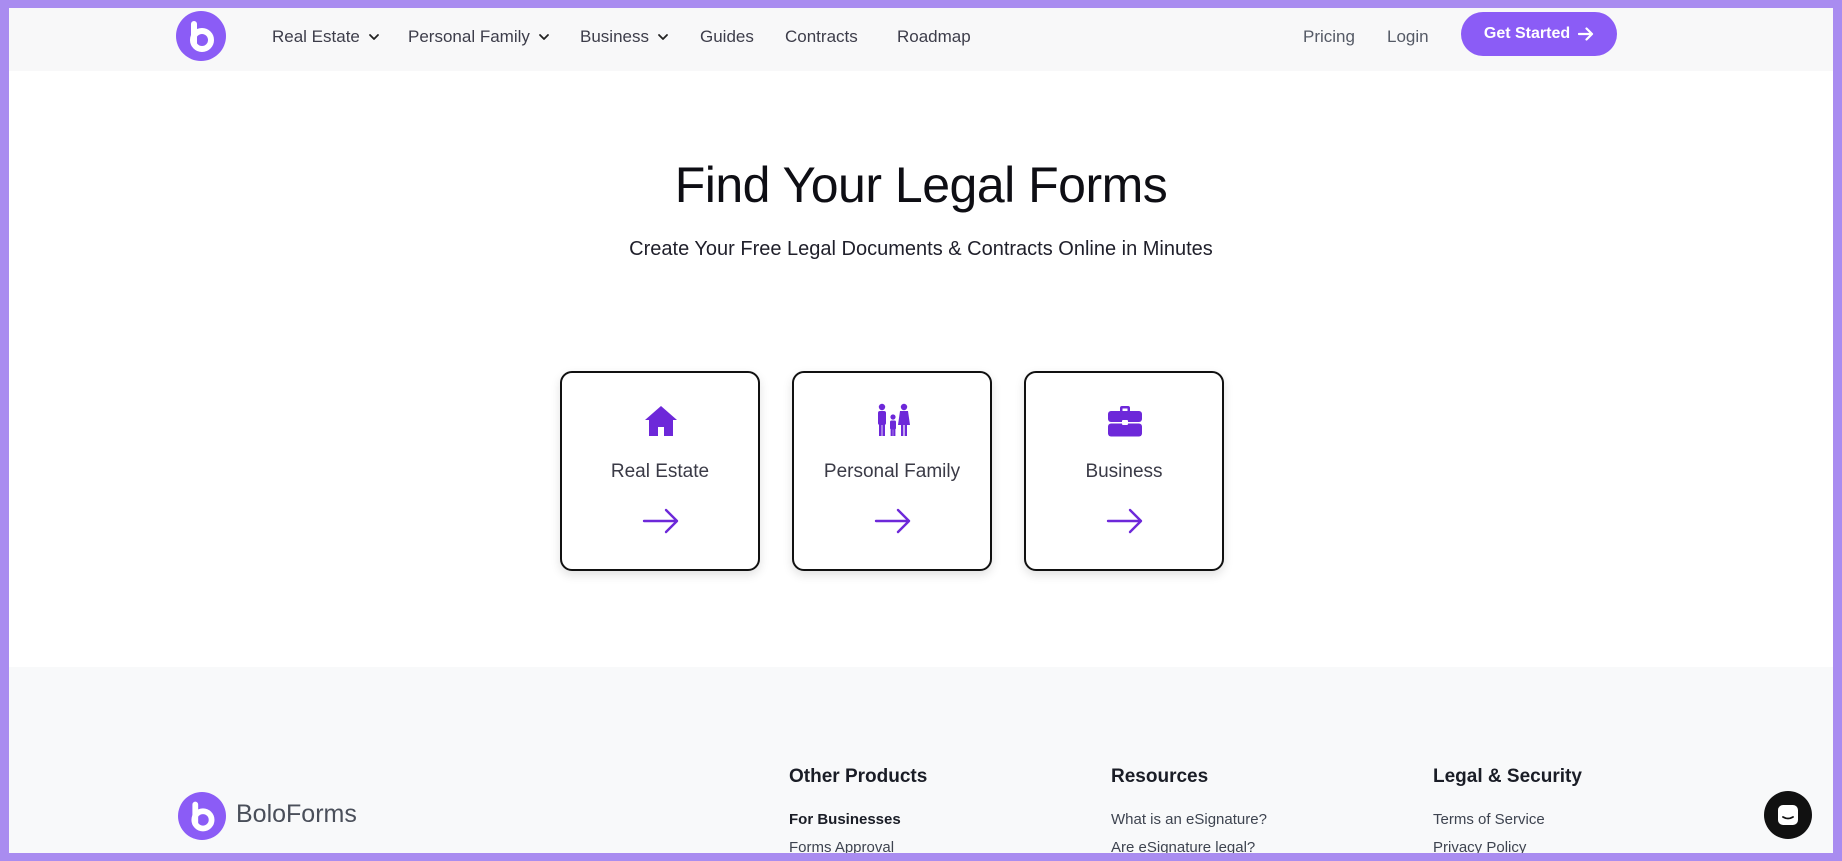 The width and height of the screenshot is (1842, 861). I want to click on footer-logo, so click(202, 816).